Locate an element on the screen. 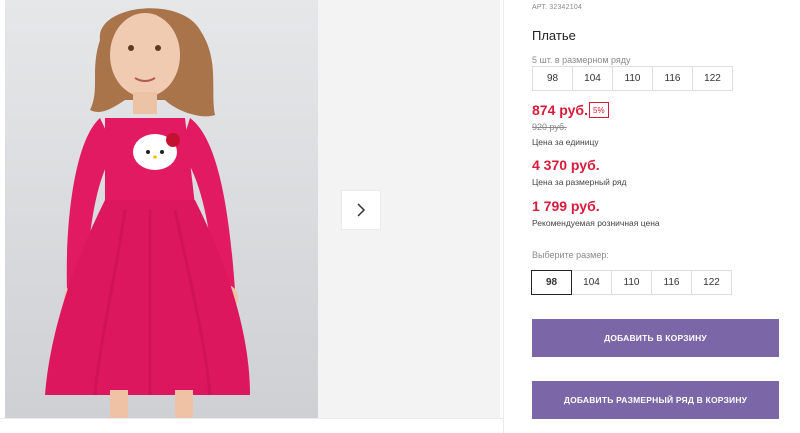  add-to-cart-button: ДОБАВИТЬ В КОРЗИНУ is located at coordinates (655, 338).